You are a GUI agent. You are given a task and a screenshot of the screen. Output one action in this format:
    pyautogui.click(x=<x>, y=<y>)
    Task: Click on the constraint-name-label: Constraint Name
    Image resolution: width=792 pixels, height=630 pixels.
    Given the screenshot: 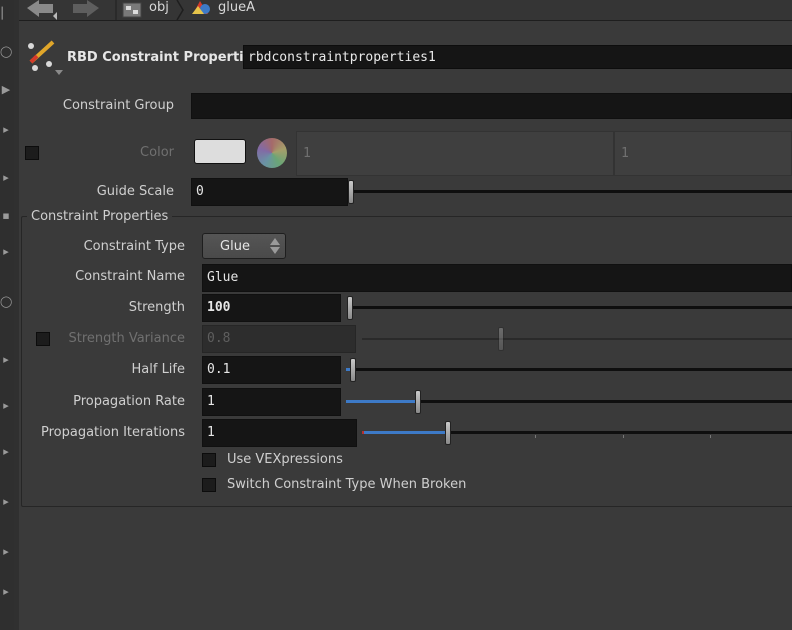 What is the action you would take?
    pyautogui.click(x=130, y=276)
    